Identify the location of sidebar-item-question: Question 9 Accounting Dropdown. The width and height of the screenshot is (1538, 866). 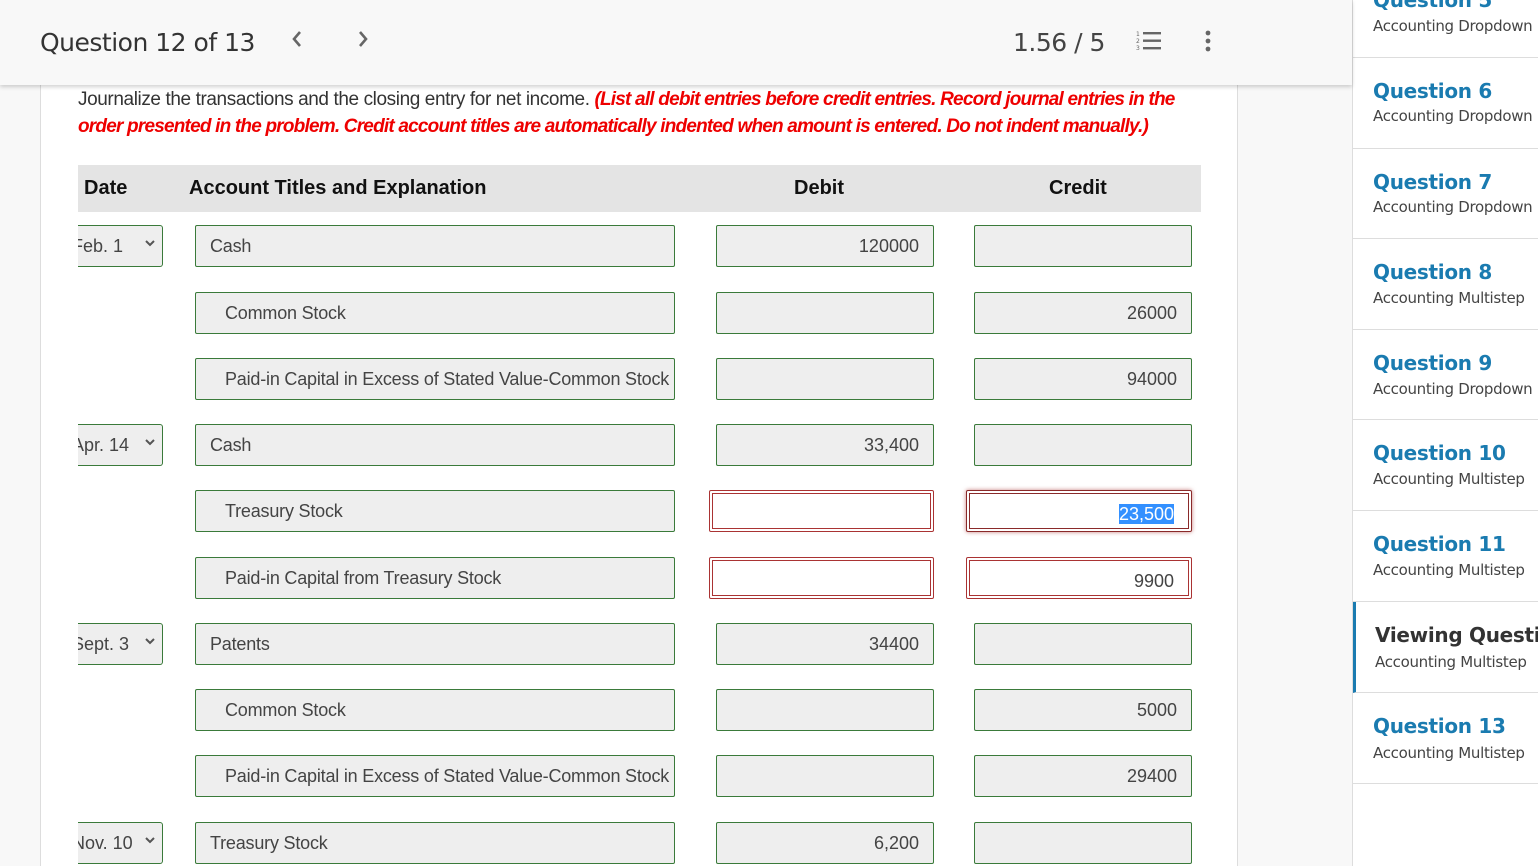
(1445, 375).